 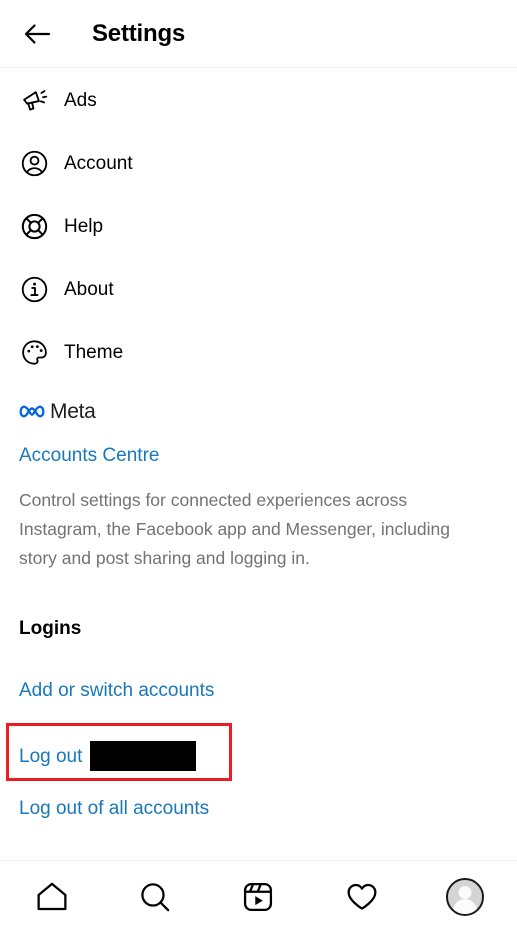 I want to click on person-circle-icon, so click(x=34, y=164).